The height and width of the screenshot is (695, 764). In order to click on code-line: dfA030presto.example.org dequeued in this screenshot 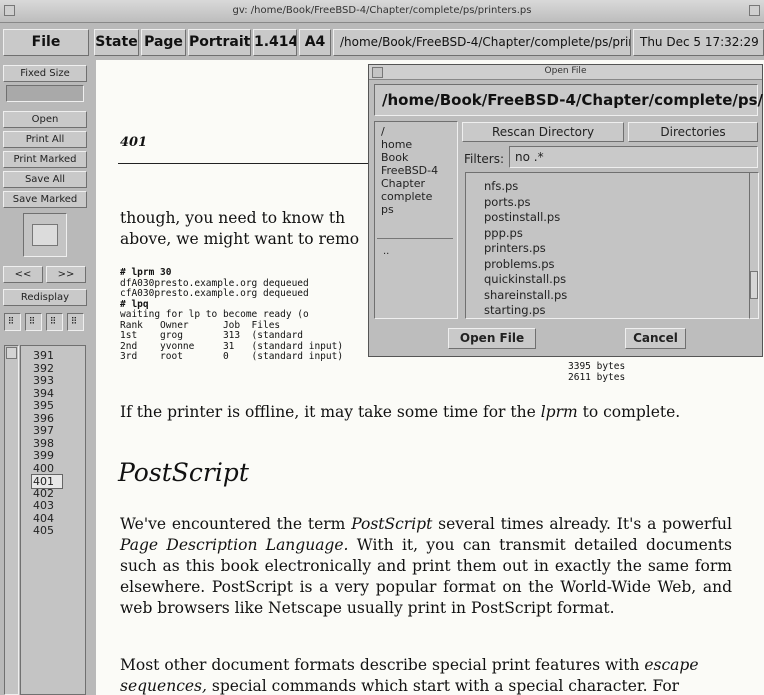, I will do `click(214, 283)`.